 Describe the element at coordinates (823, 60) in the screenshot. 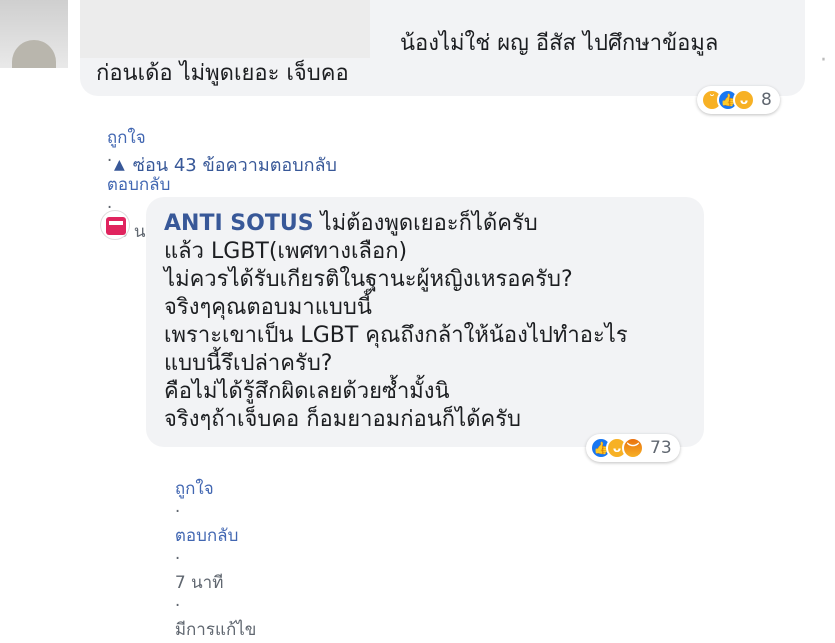

I see `more-options-icon: ·` at that location.